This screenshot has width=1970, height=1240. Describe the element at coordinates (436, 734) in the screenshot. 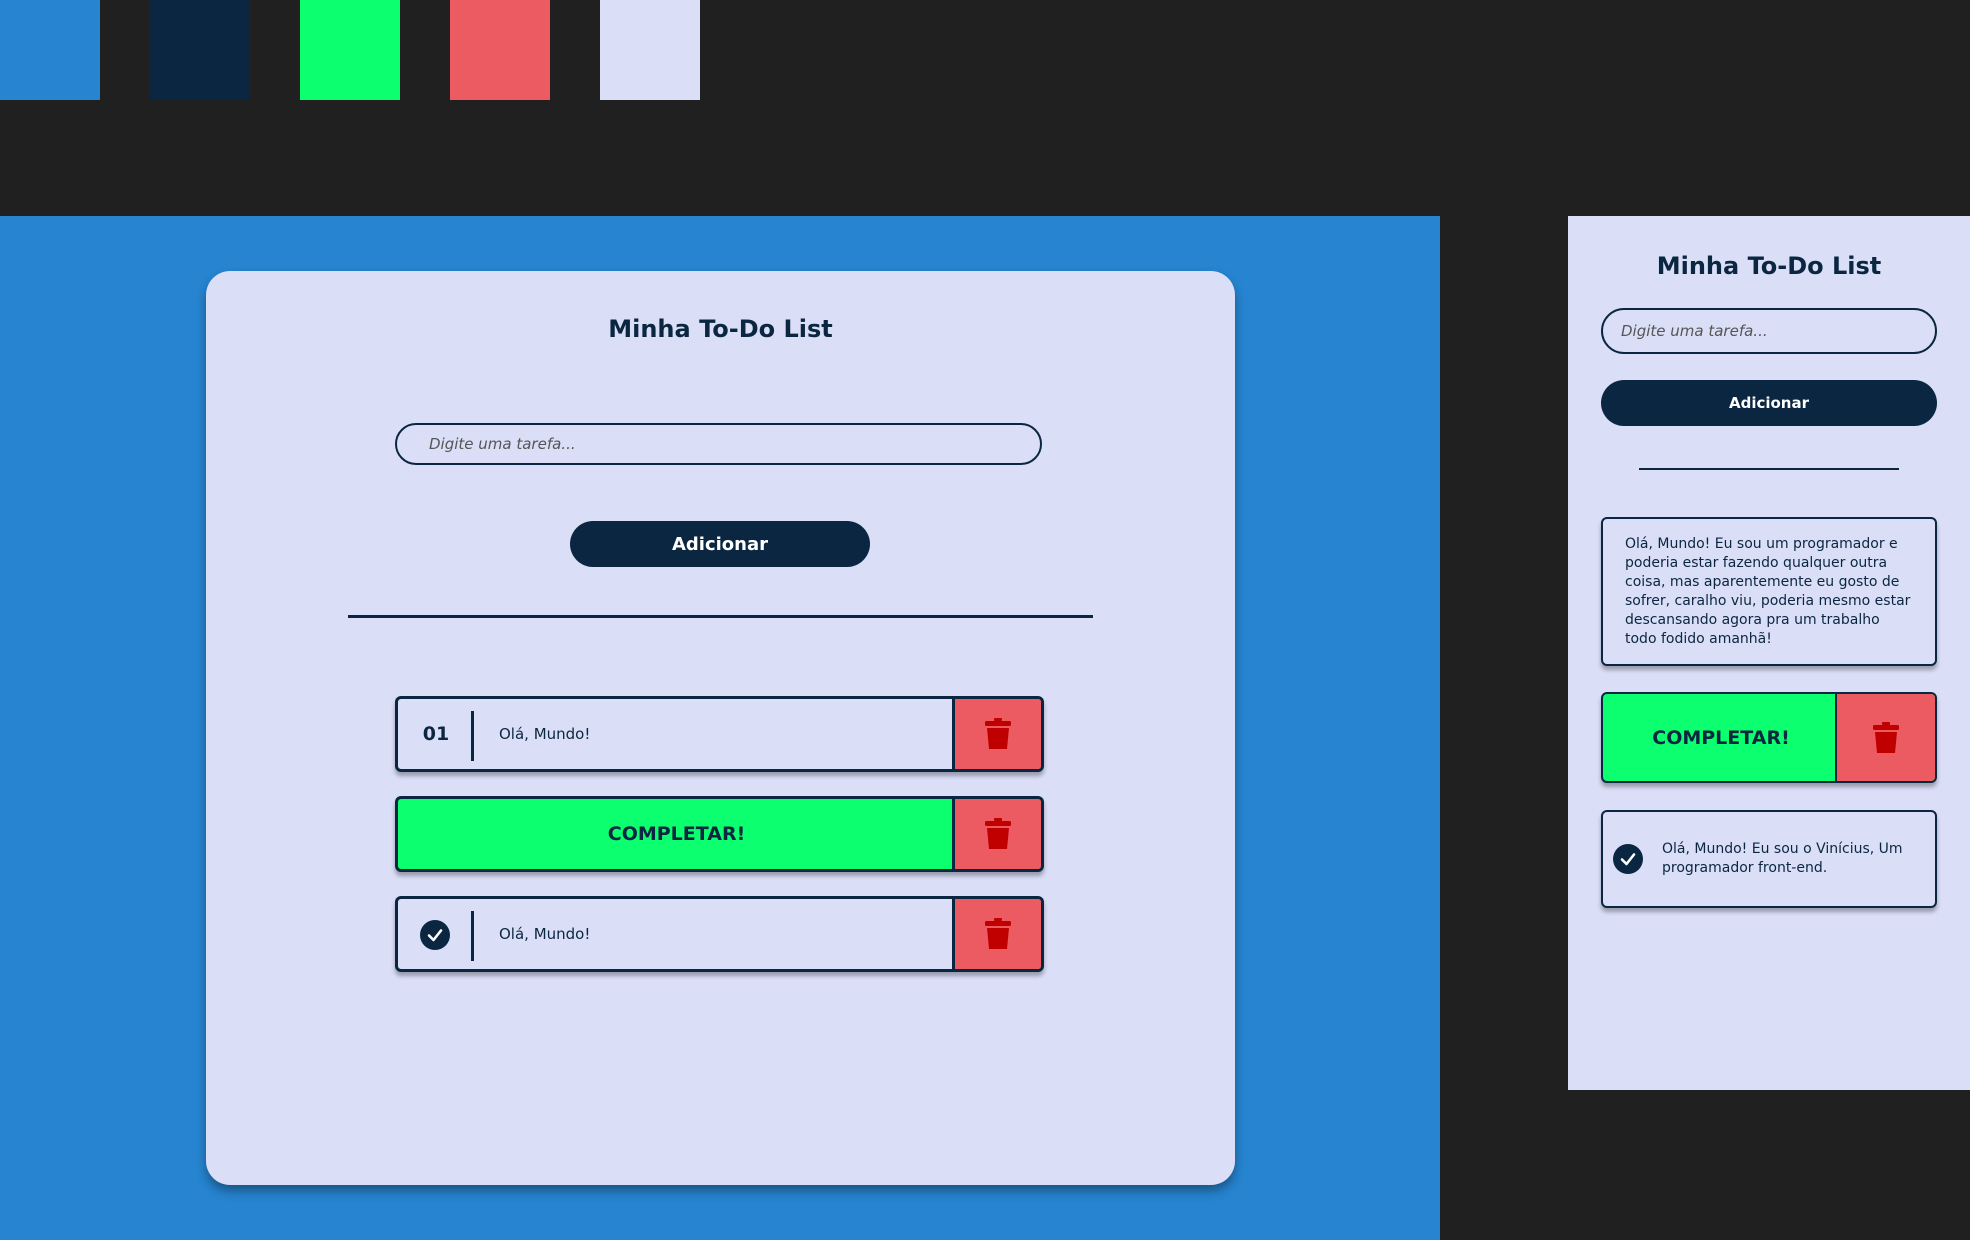

I see `task-number: 01` at that location.